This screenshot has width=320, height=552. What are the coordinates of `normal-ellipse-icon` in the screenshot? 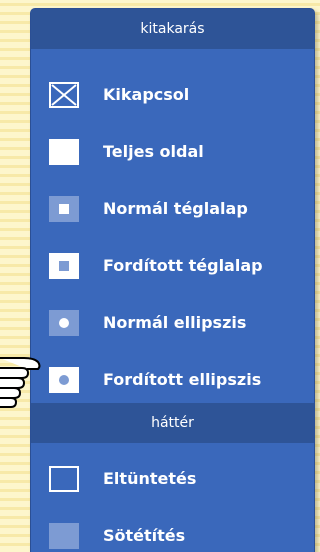 It's located at (64, 323).